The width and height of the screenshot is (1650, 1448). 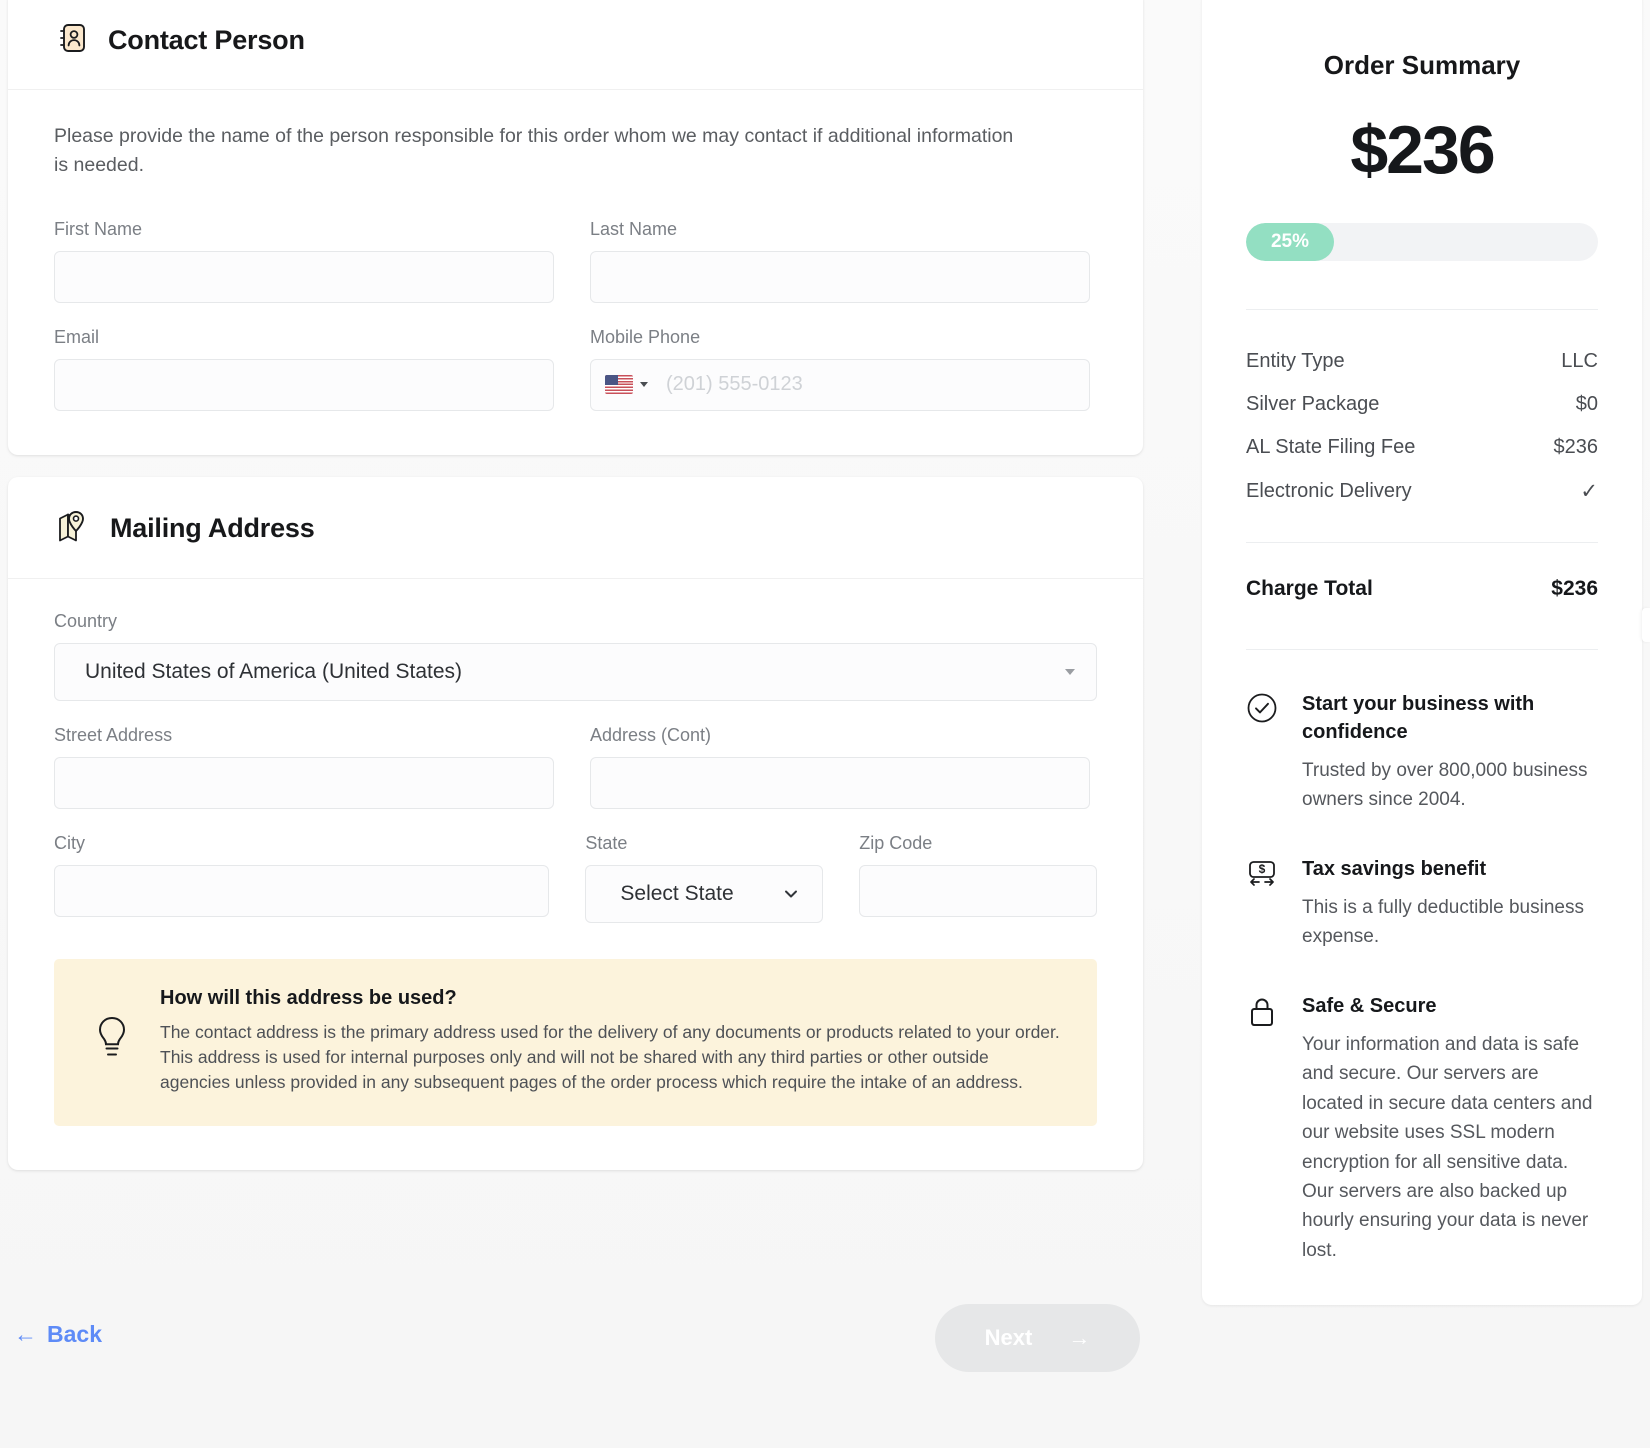 What do you see at coordinates (1576, 447) in the screenshot?
I see `line-item-value: $236` at bounding box center [1576, 447].